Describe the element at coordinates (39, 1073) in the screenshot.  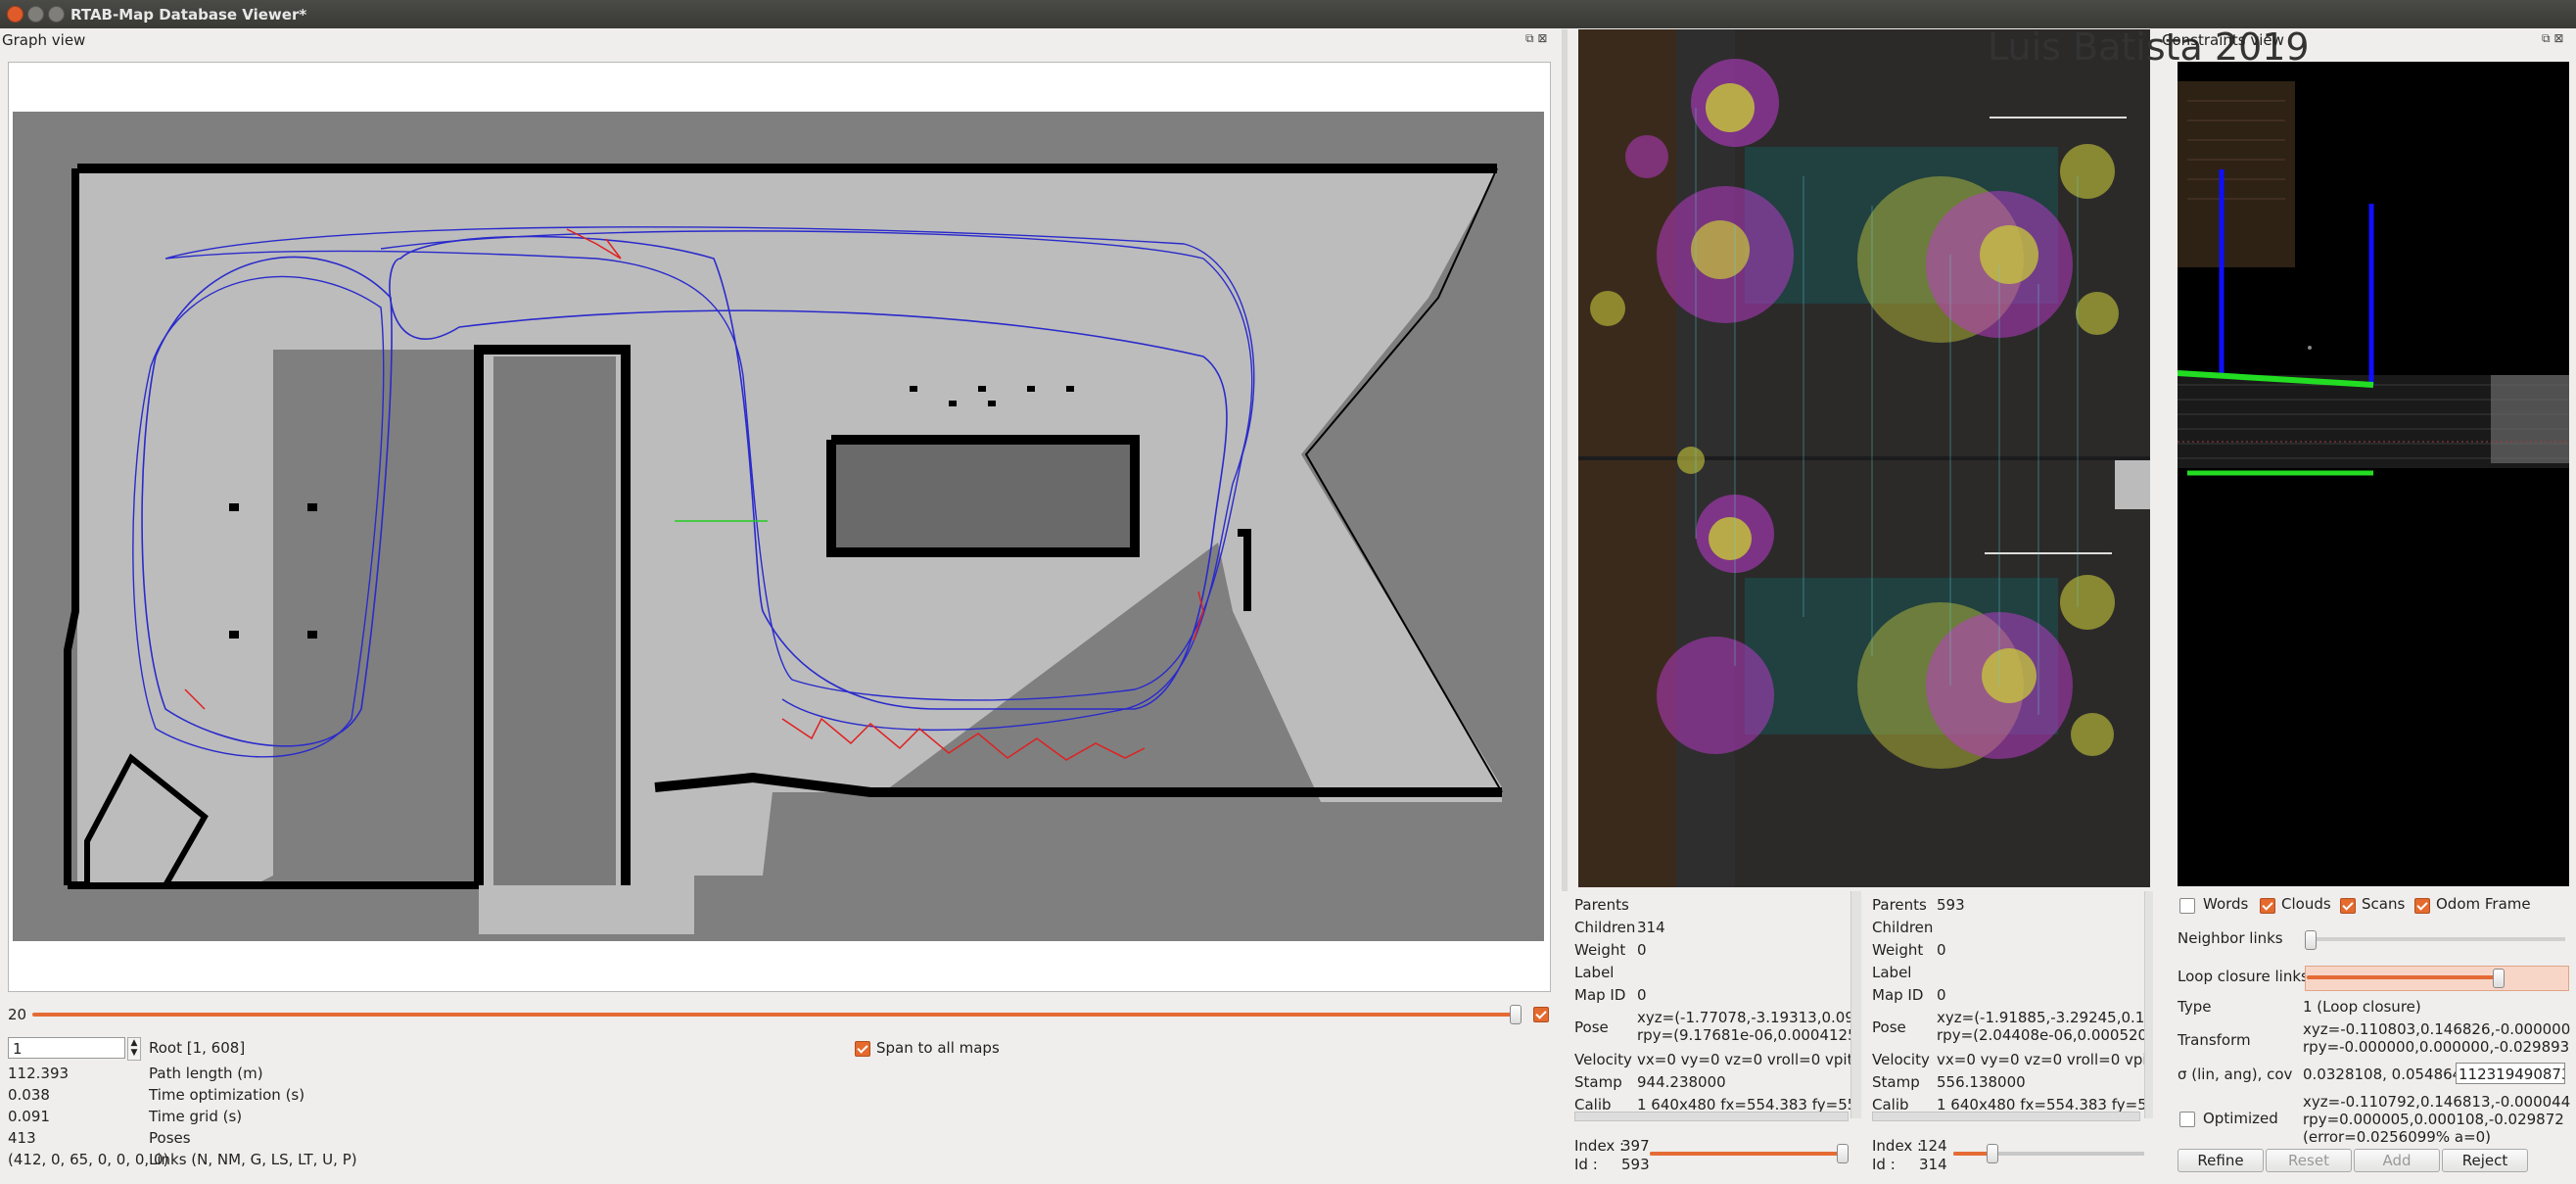
I see `stat-value: 112.393` at that location.